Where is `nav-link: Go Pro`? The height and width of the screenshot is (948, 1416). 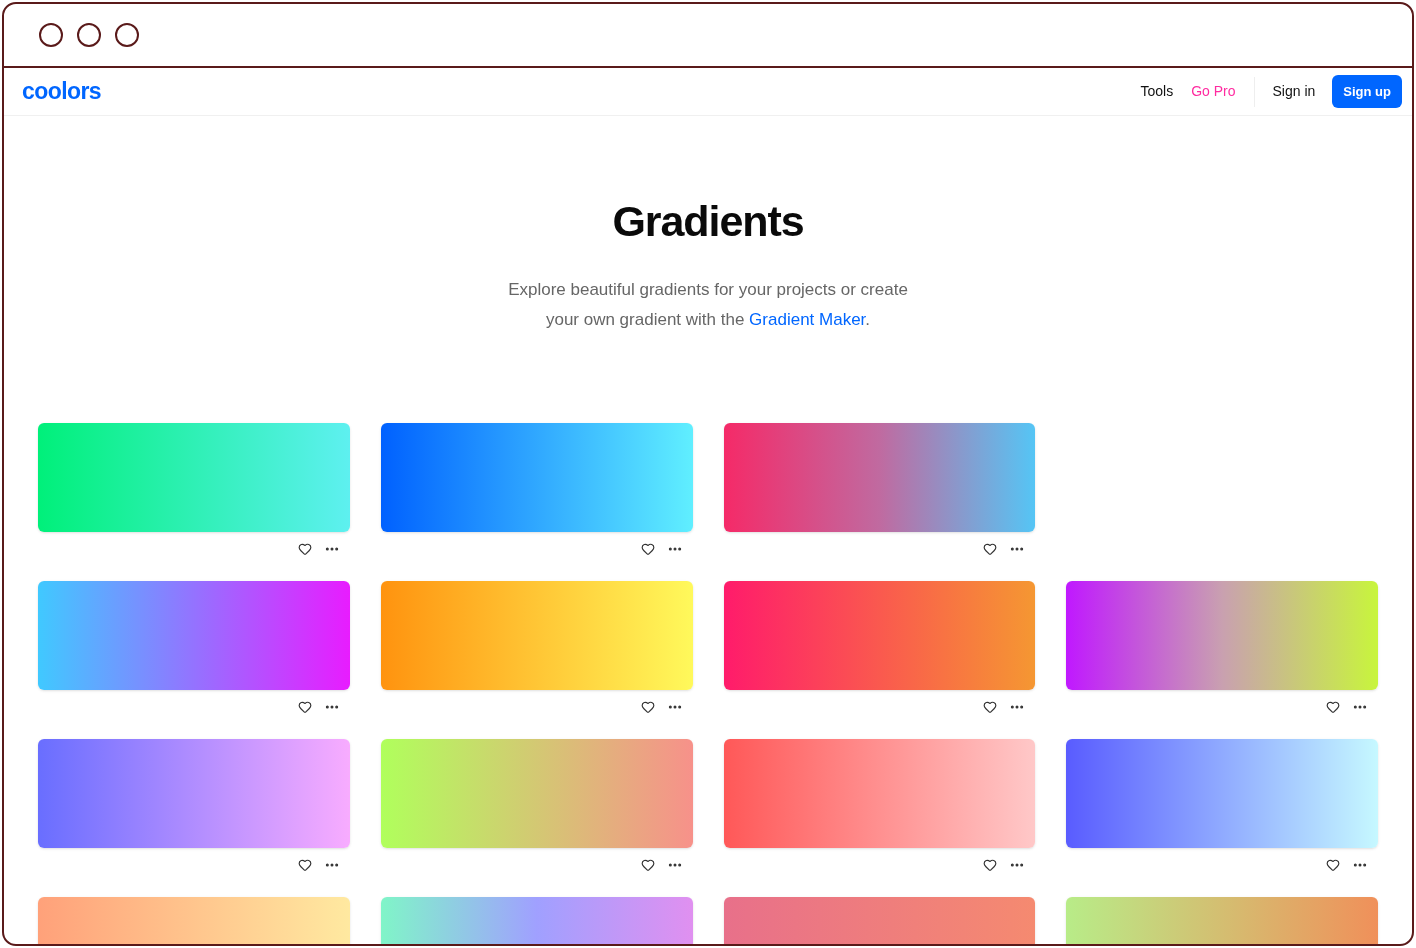 nav-link: Go Pro is located at coordinates (1213, 91).